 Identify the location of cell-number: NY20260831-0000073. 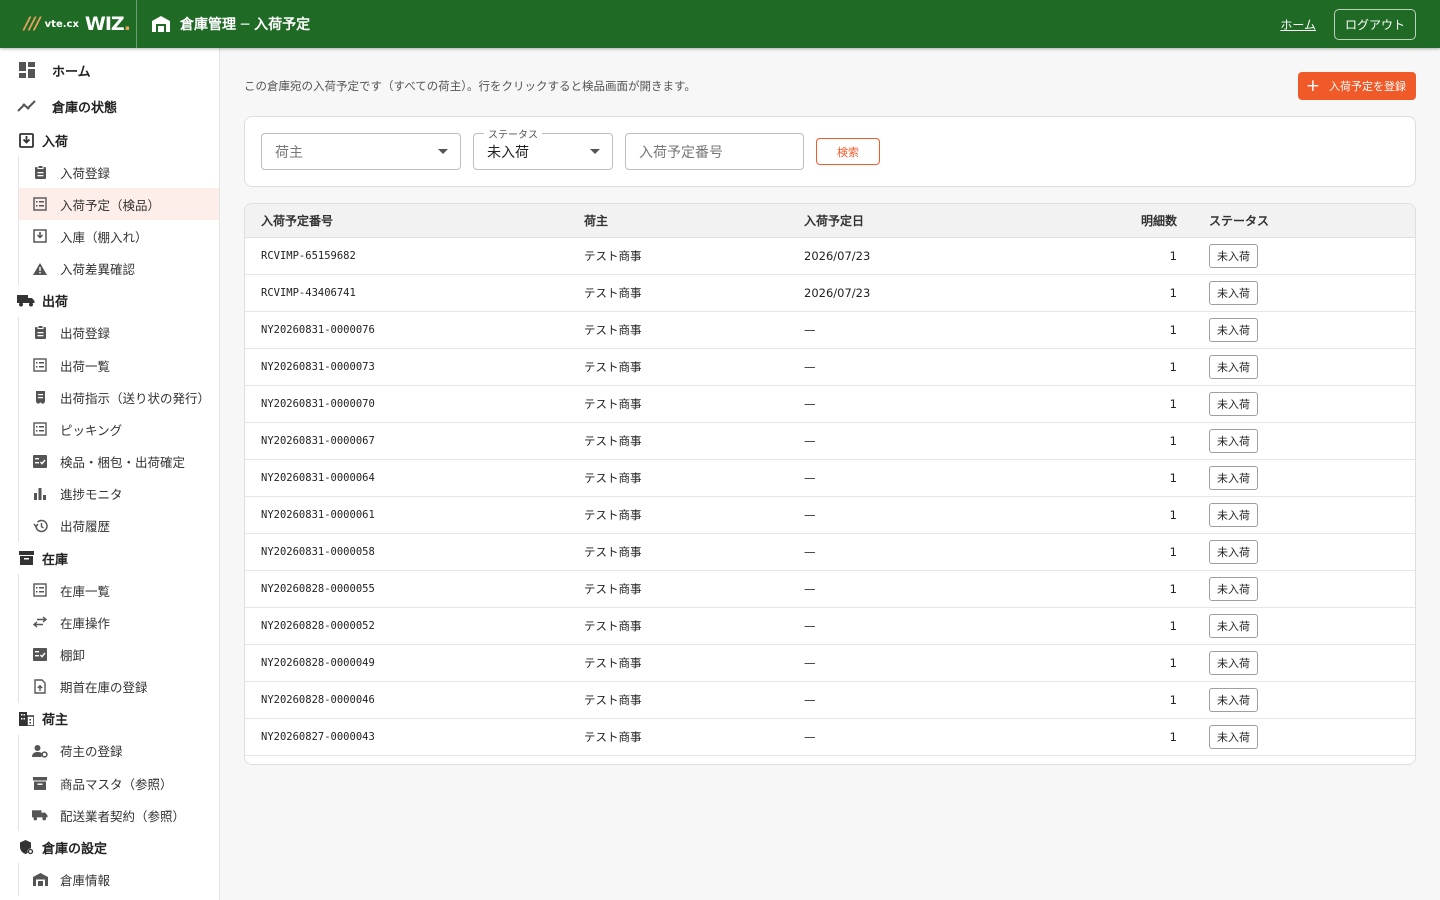
(318, 367).